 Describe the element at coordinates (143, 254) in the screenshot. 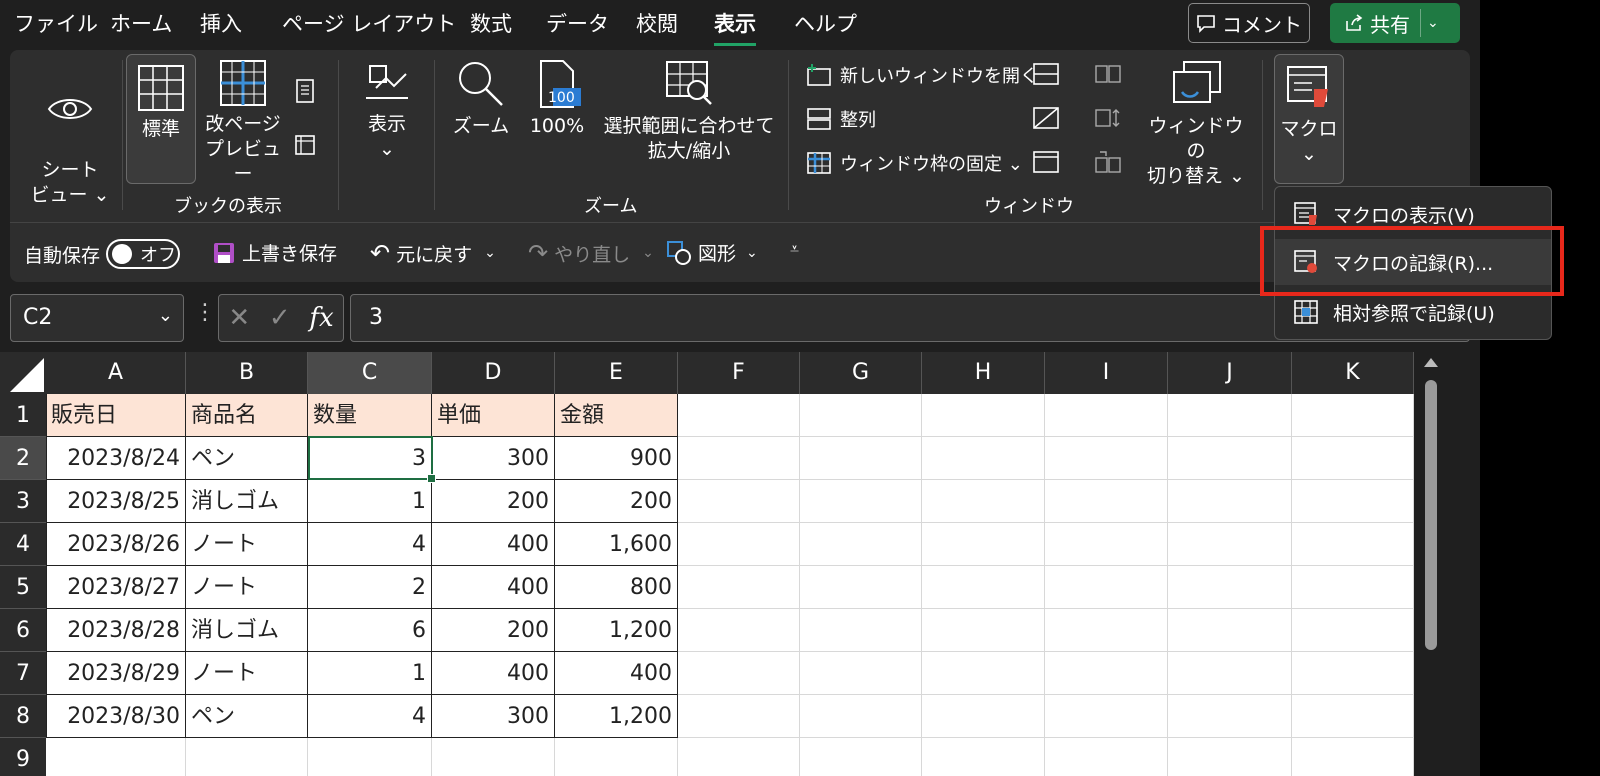

I see `autosave-toggle: オフ` at that location.